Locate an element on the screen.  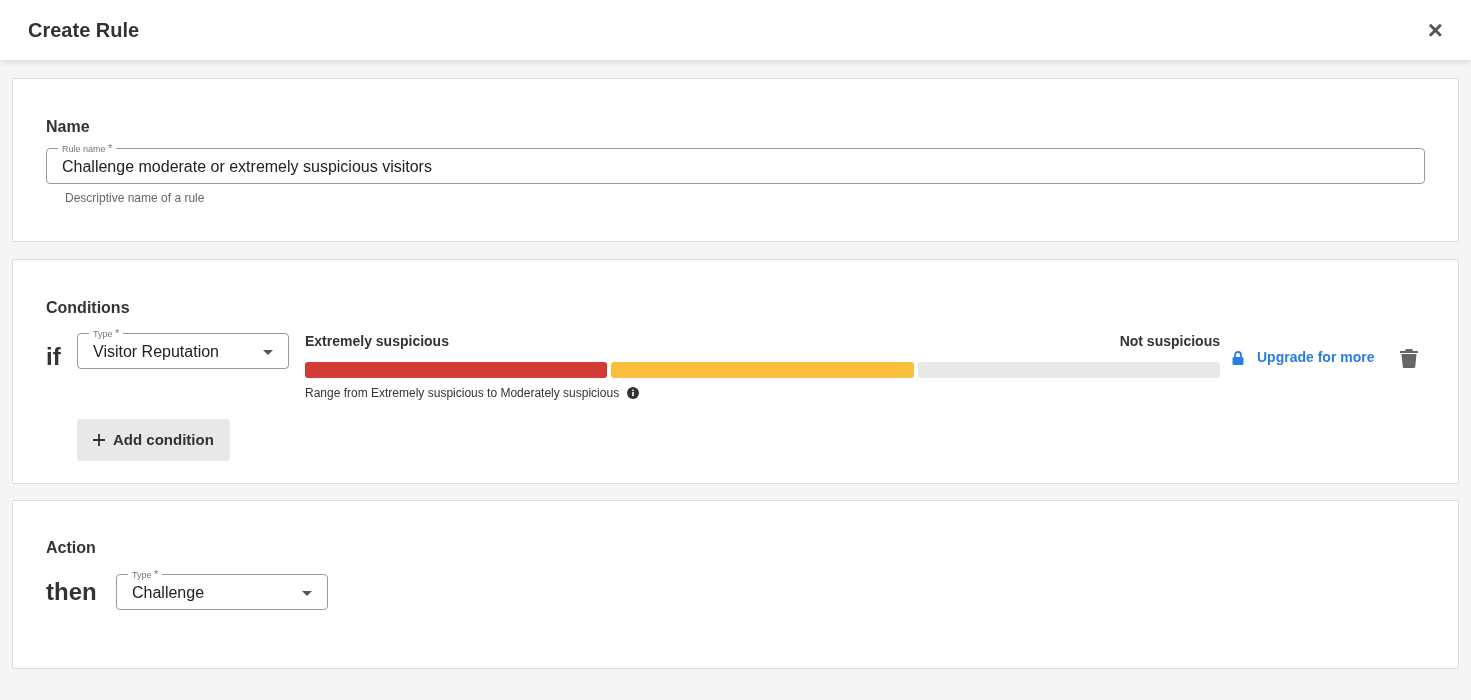
condition-type-select: Type * Visitor Reputation is located at coordinates (183, 348).